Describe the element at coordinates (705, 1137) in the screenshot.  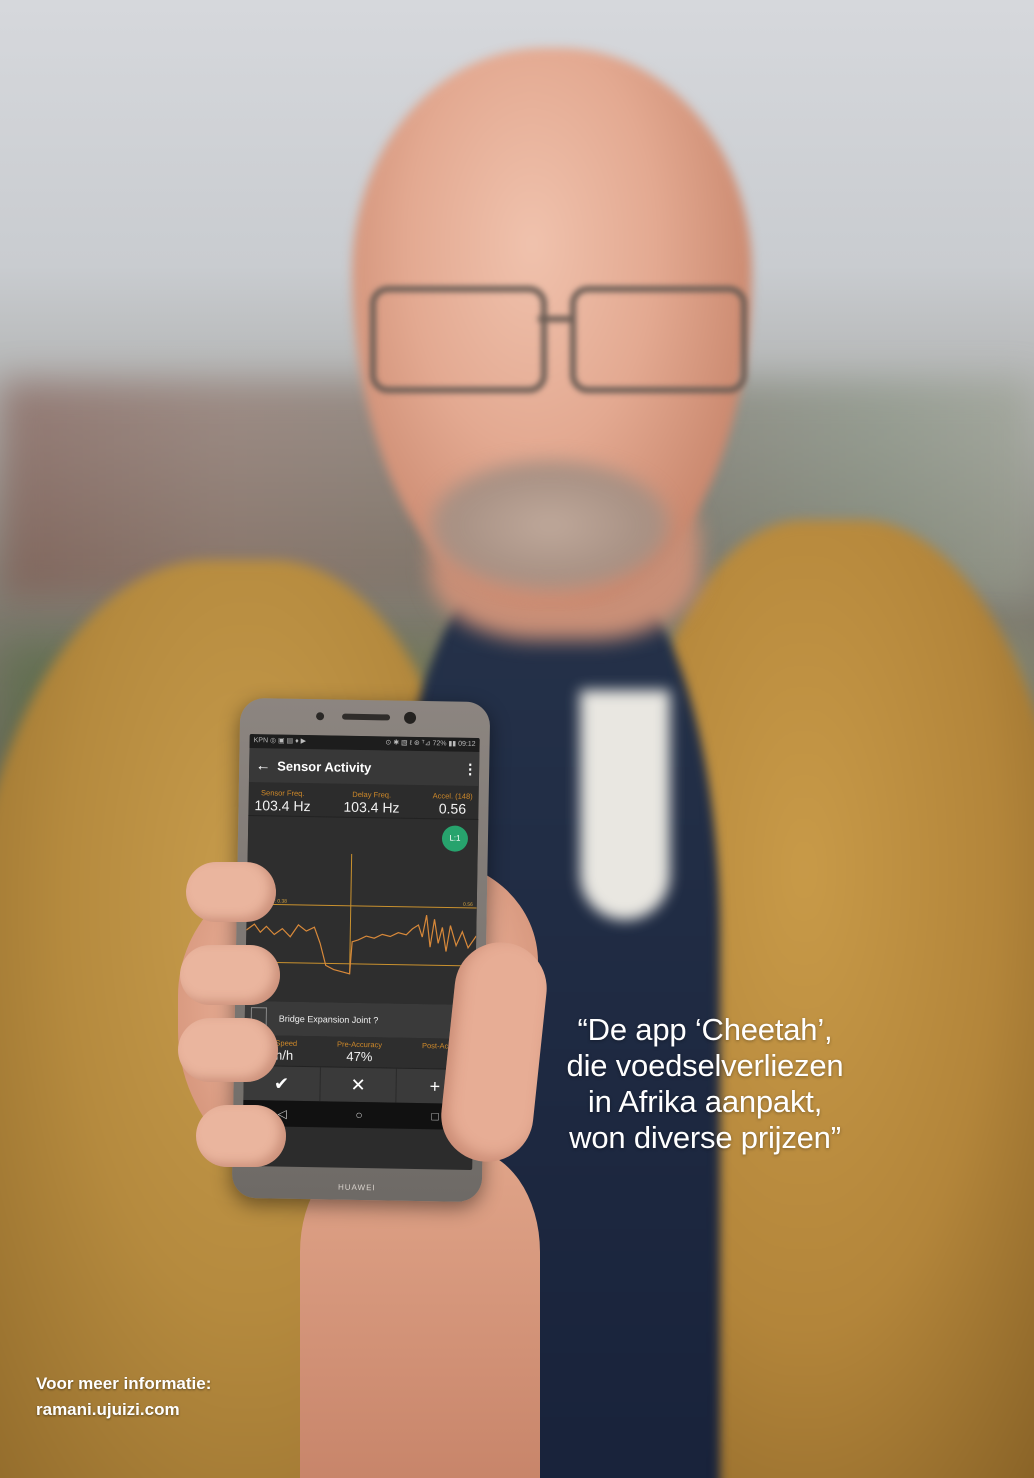
I see `quote-line: won diverse prijzen”` at that location.